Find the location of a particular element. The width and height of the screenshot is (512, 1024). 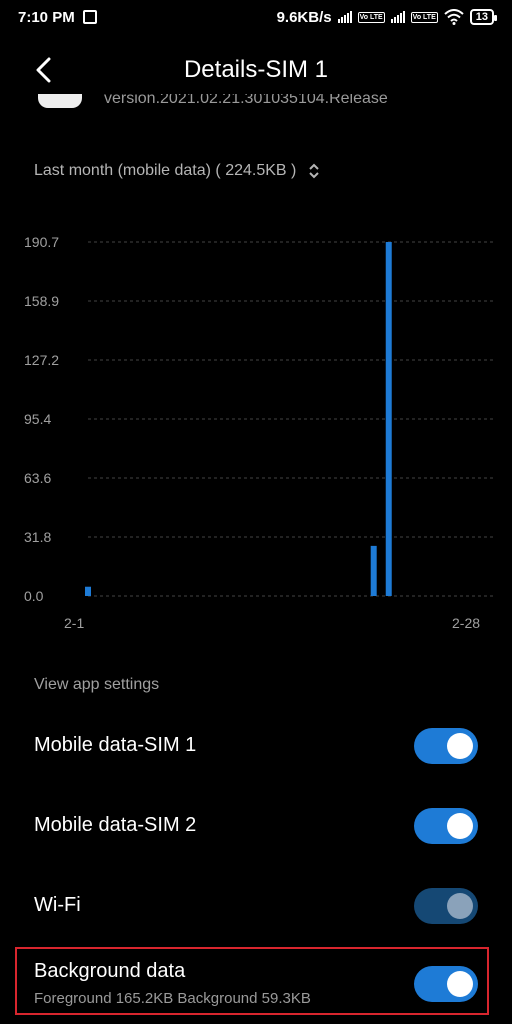

y-tick-label: 158.9 is located at coordinates (41, 301).